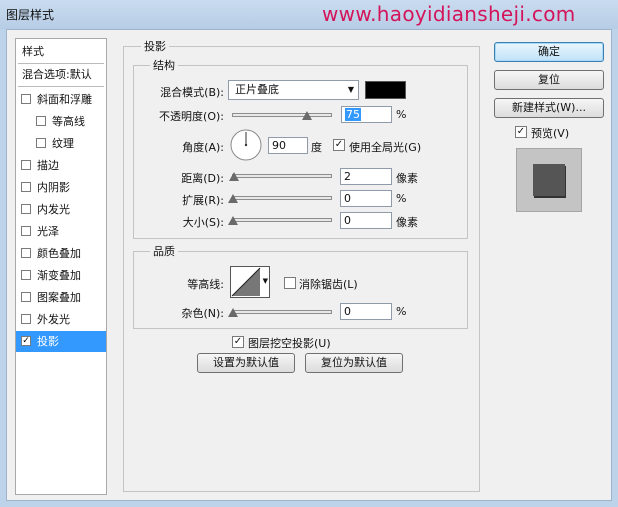  I want to click on anti-alias-label: 消除锯齿(L), so click(328, 284).